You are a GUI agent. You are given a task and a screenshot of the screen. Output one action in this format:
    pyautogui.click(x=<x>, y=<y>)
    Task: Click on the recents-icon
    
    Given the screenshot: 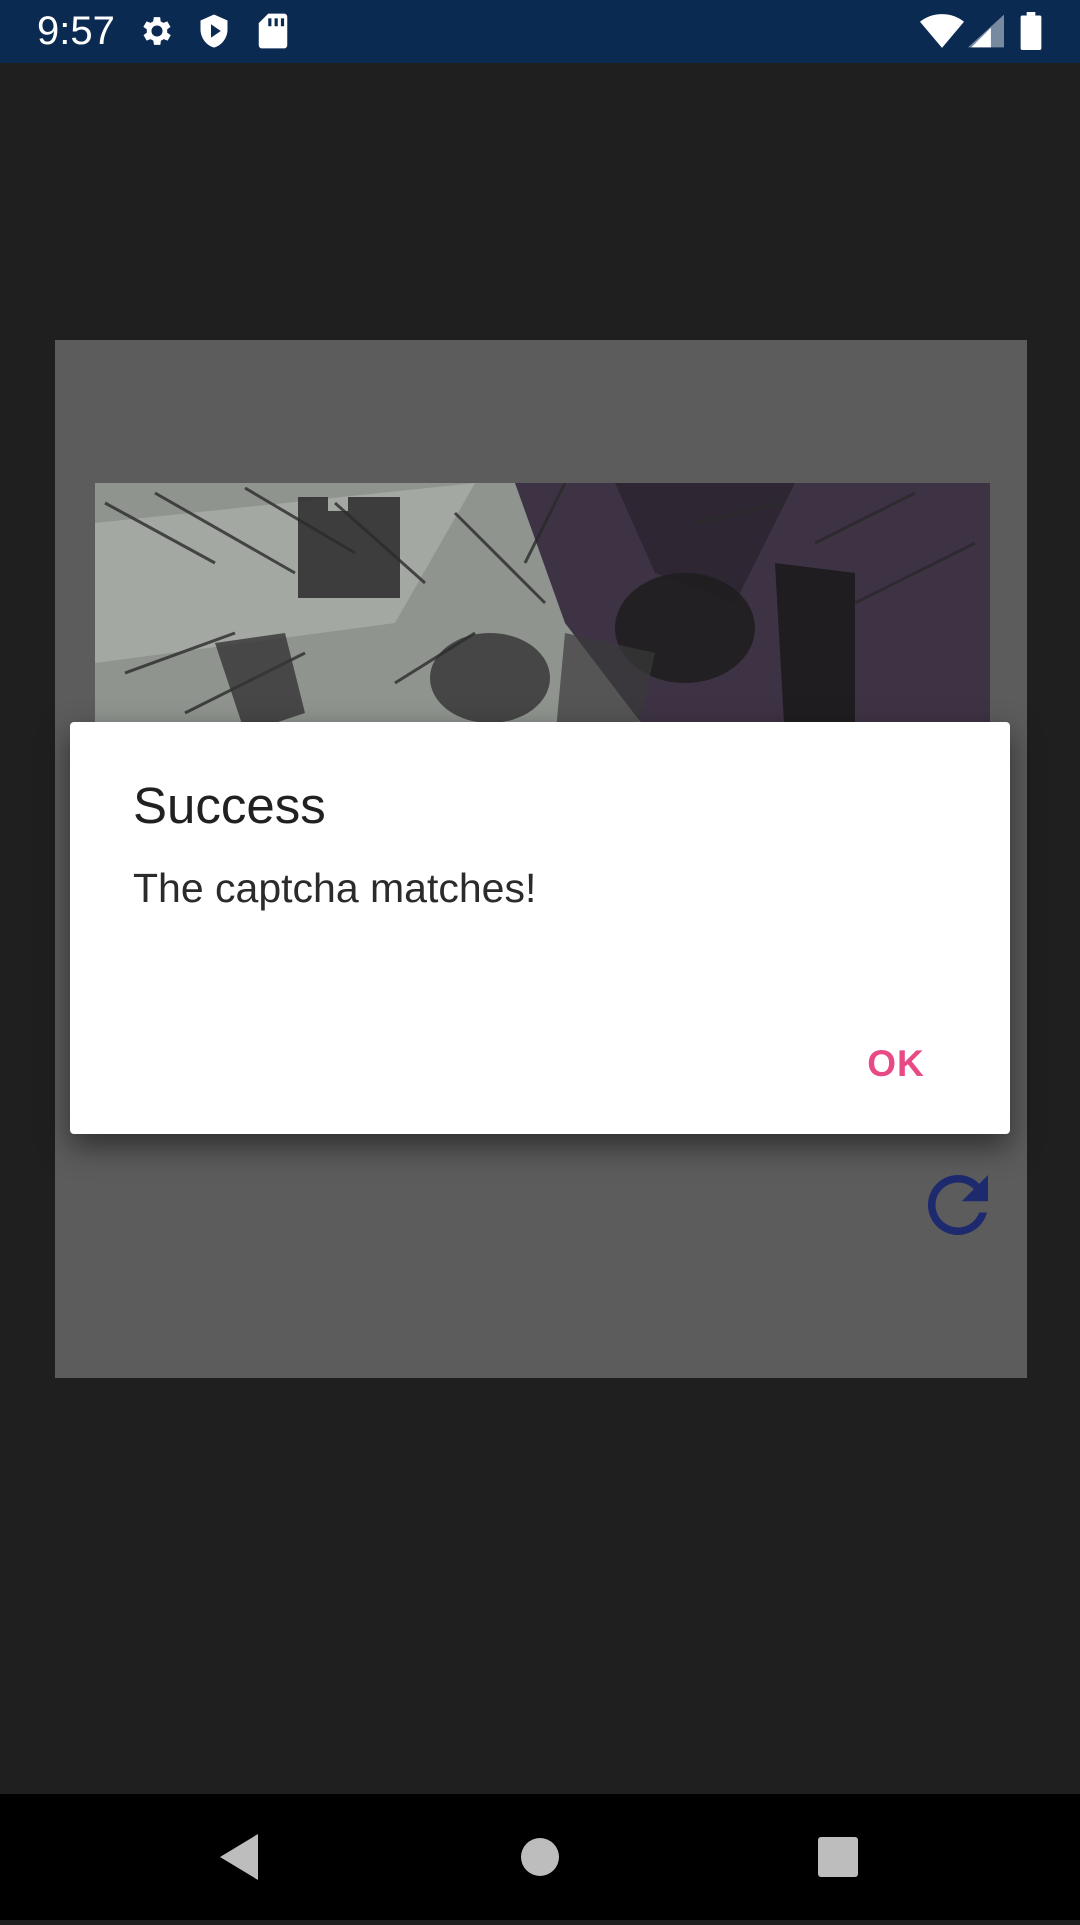 What is the action you would take?
    pyautogui.click(x=838, y=1880)
    